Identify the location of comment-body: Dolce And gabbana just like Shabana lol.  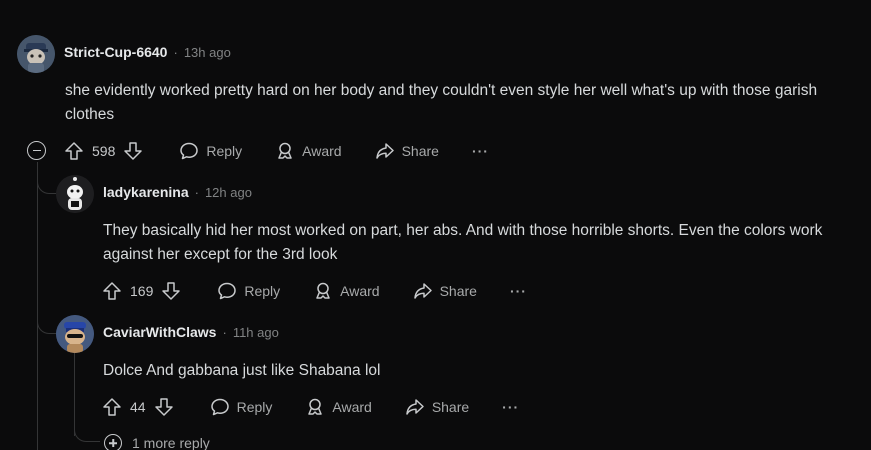
(242, 370).